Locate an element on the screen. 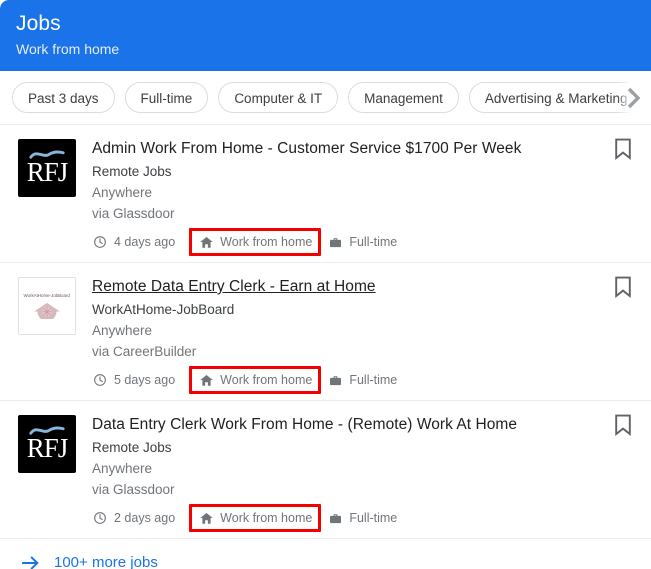 The height and width of the screenshot is (569, 651). company-logo: WorkAtHome-JobBoard is located at coordinates (47, 306).